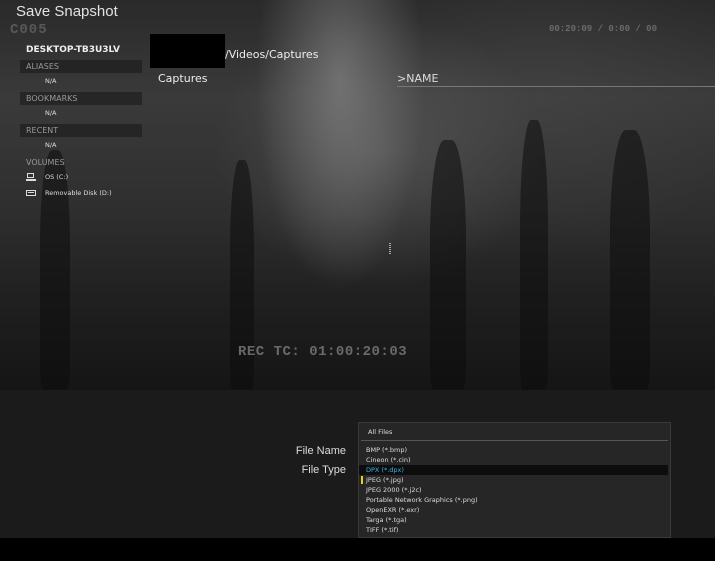  I want to click on sidebar-section-volumes: VOLUMES, so click(45, 162).